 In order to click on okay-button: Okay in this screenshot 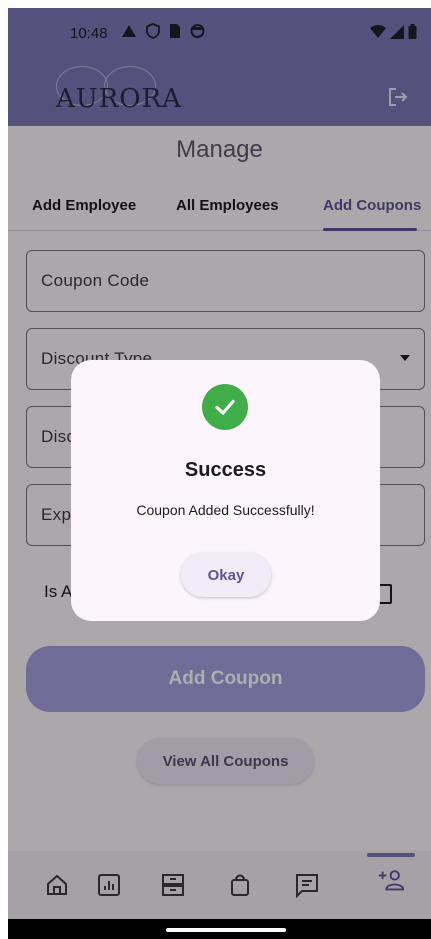, I will do `click(226, 575)`.